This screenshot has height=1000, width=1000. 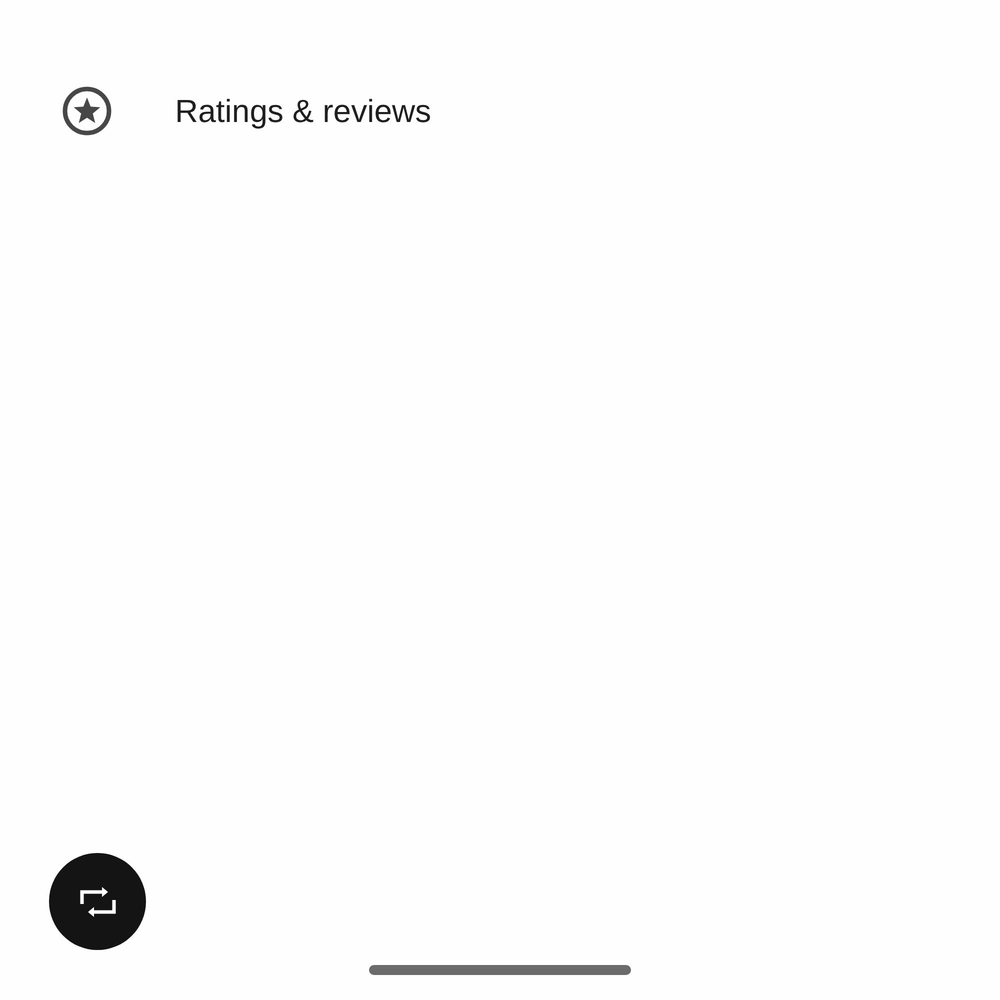 I want to click on menu-item-label: Ratings & reviews, so click(x=303, y=111).